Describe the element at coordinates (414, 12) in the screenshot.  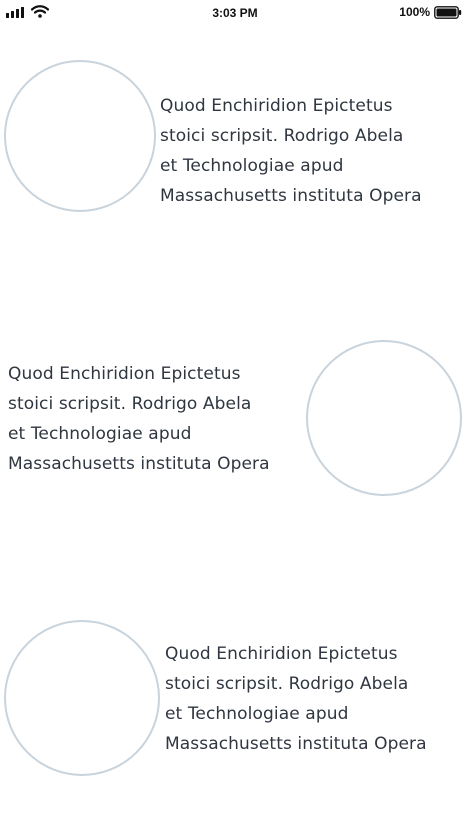
I see `battery-percent: 100%` at that location.